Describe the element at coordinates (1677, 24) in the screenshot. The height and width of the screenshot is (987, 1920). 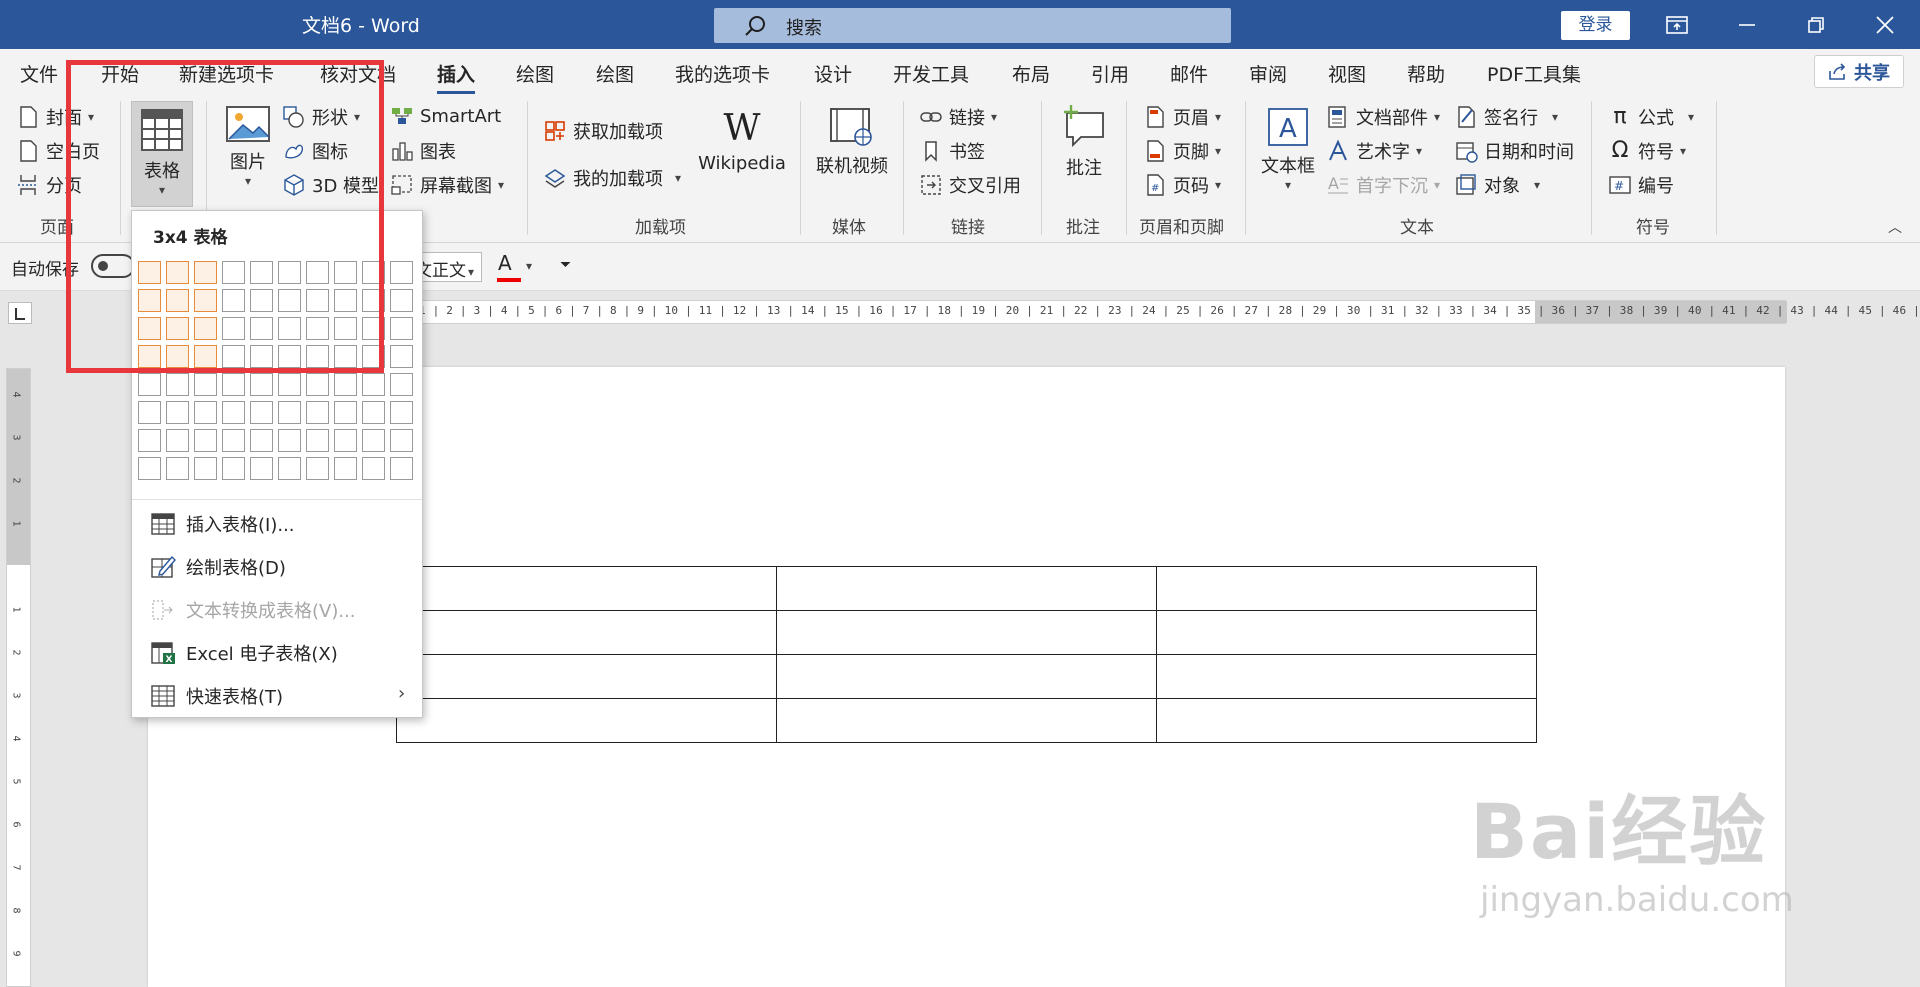
I see `ribbon-display-options-button` at that location.